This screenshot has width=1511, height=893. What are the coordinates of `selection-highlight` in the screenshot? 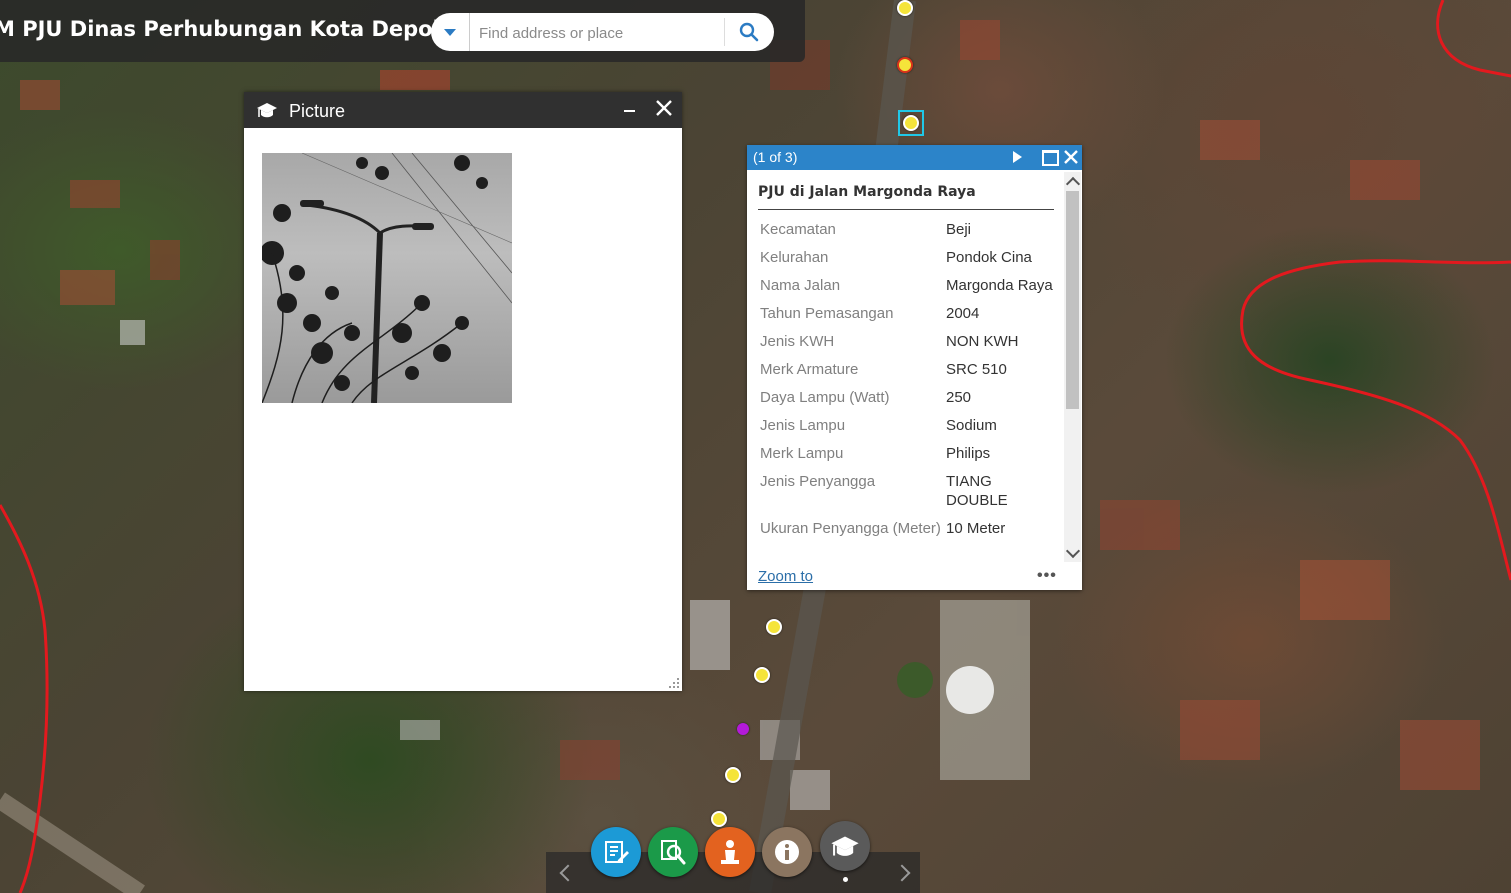 It's located at (911, 123).